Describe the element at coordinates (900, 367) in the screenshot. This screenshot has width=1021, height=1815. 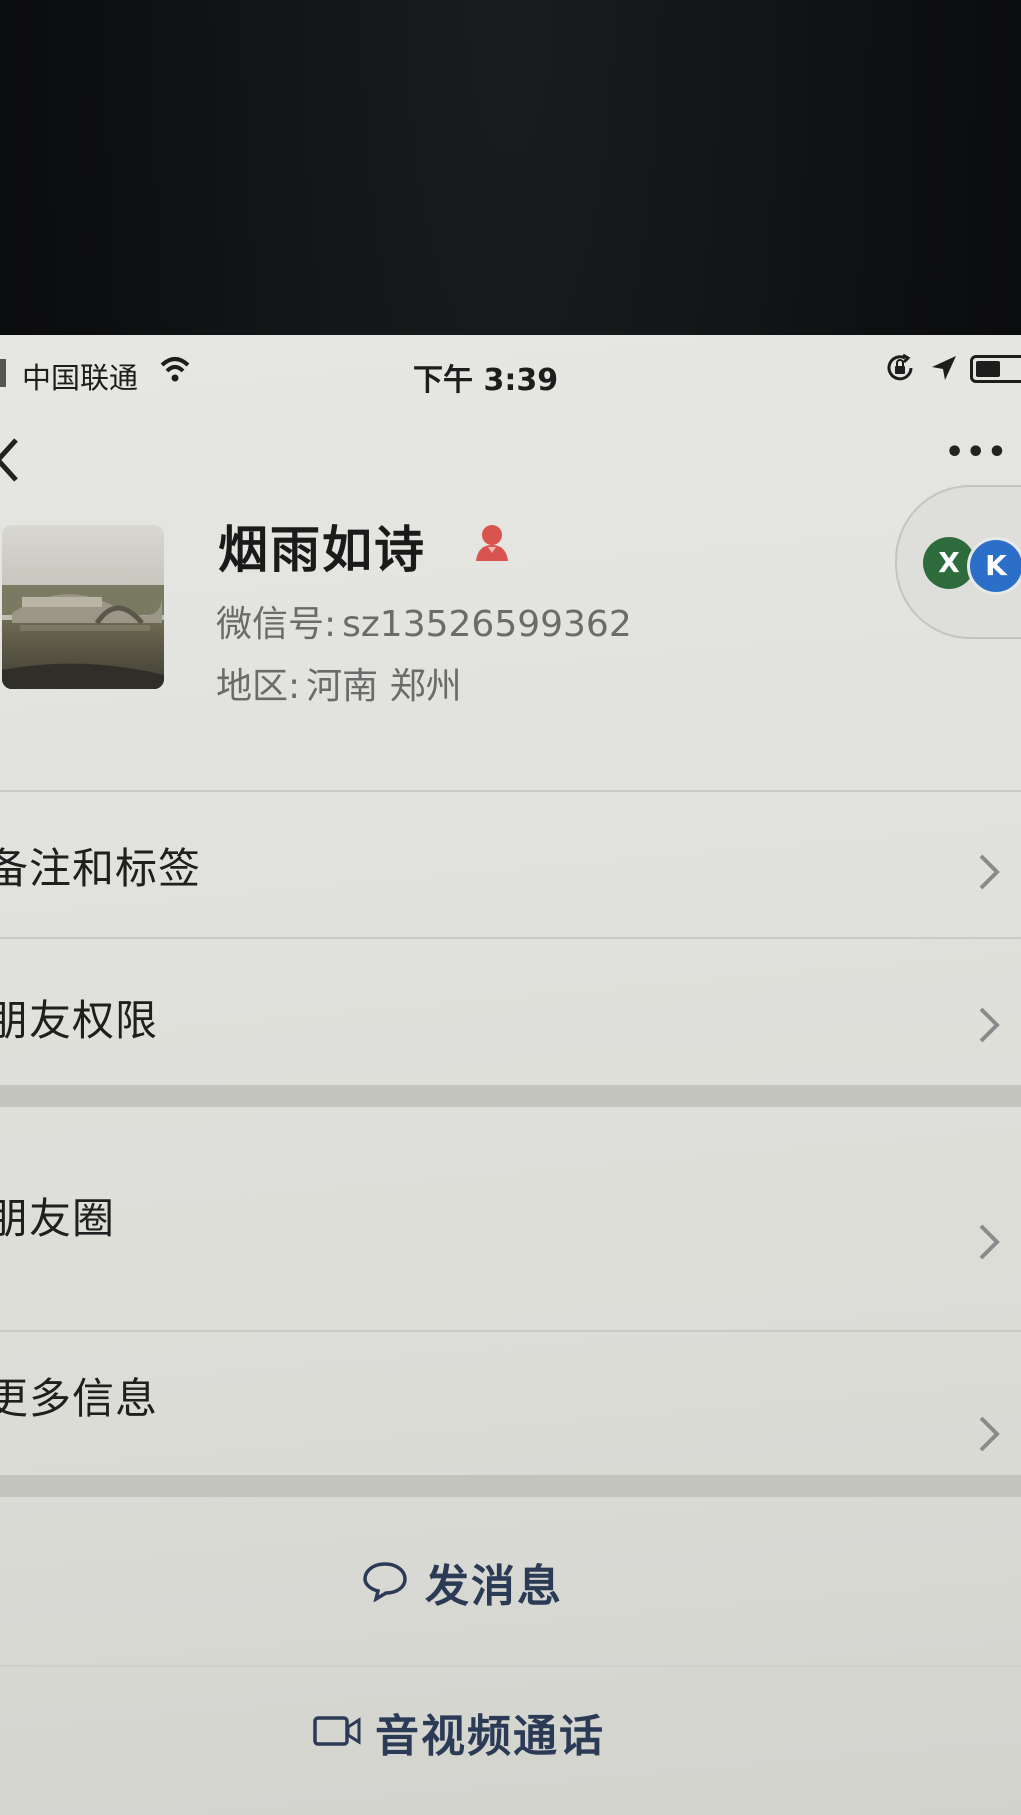
I see `rotation-lock-icon` at that location.